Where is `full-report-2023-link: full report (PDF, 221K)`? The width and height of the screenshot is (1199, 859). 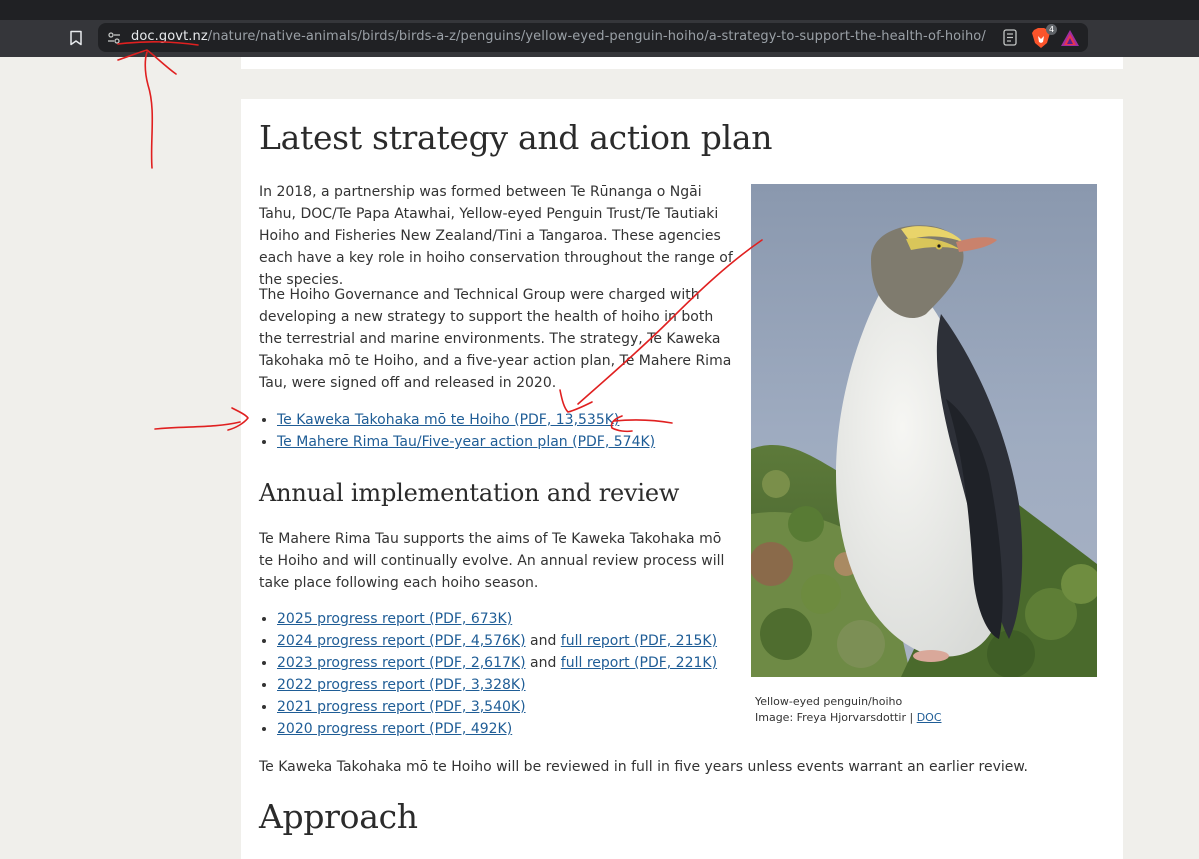
full-report-2023-link: full report (PDF, 221K) is located at coordinates (639, 663).